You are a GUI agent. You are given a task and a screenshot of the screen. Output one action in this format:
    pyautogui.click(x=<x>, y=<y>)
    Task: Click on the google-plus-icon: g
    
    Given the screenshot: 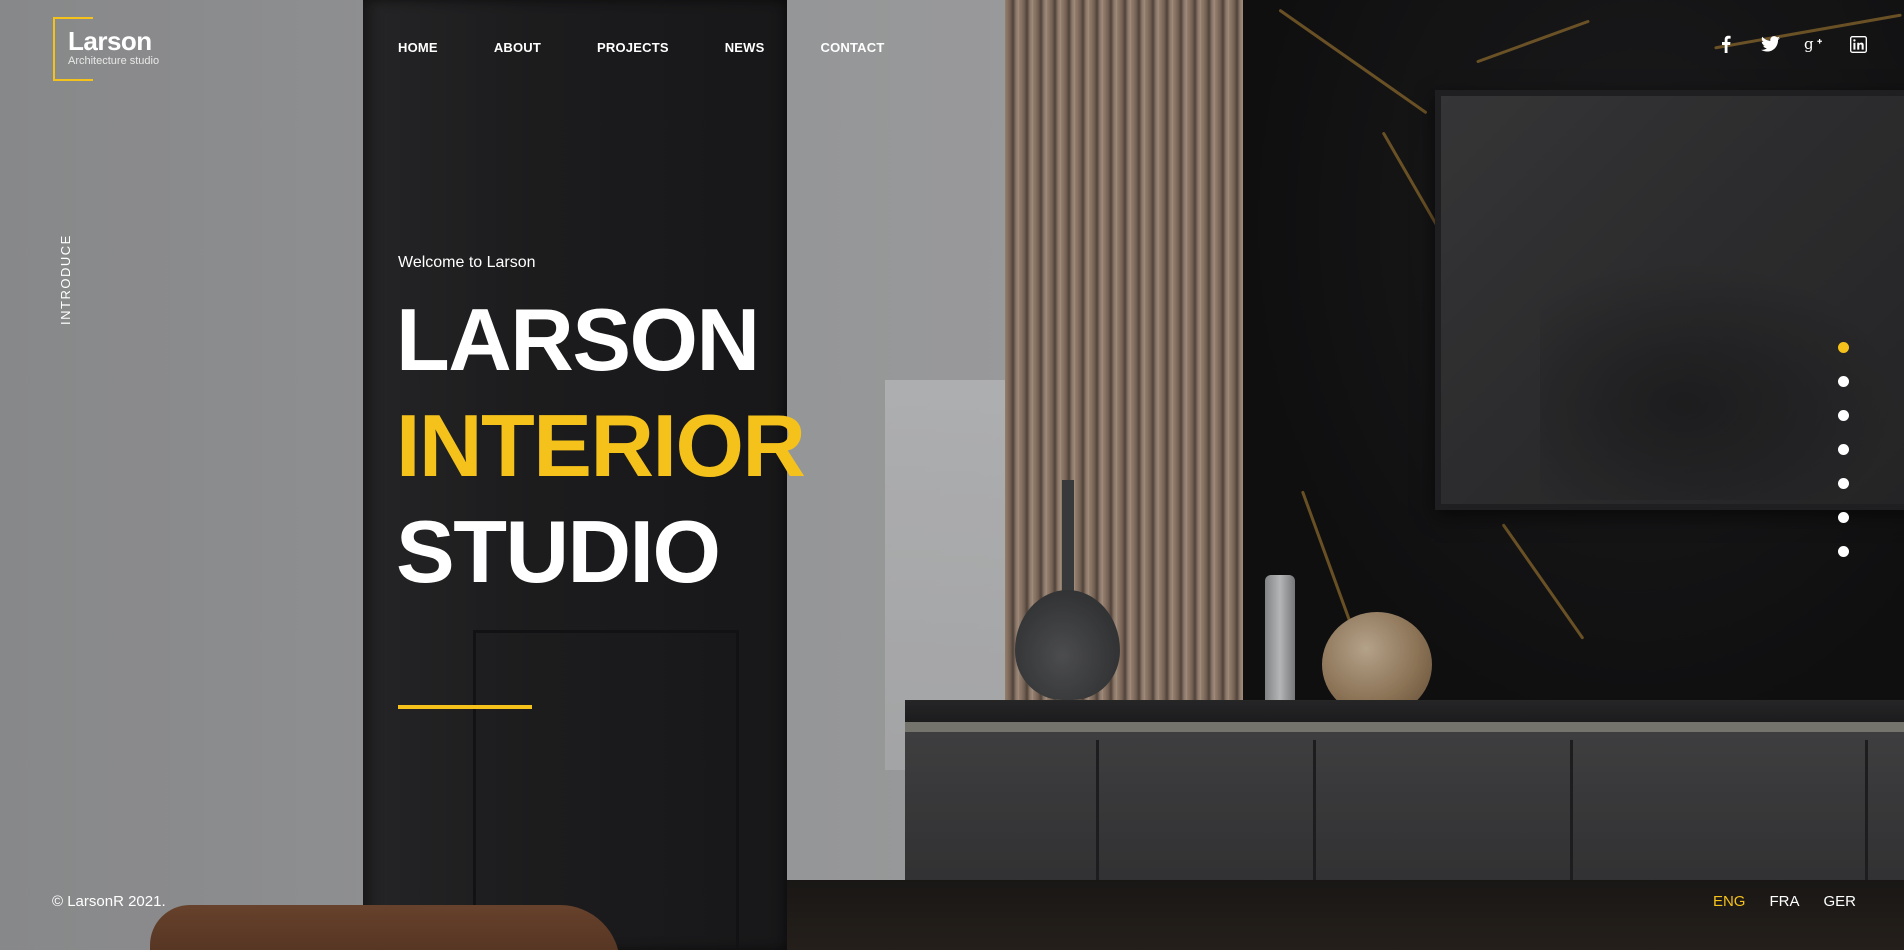 What is the action you would take?
    pyautogui.click(x=1814, y=44)
    